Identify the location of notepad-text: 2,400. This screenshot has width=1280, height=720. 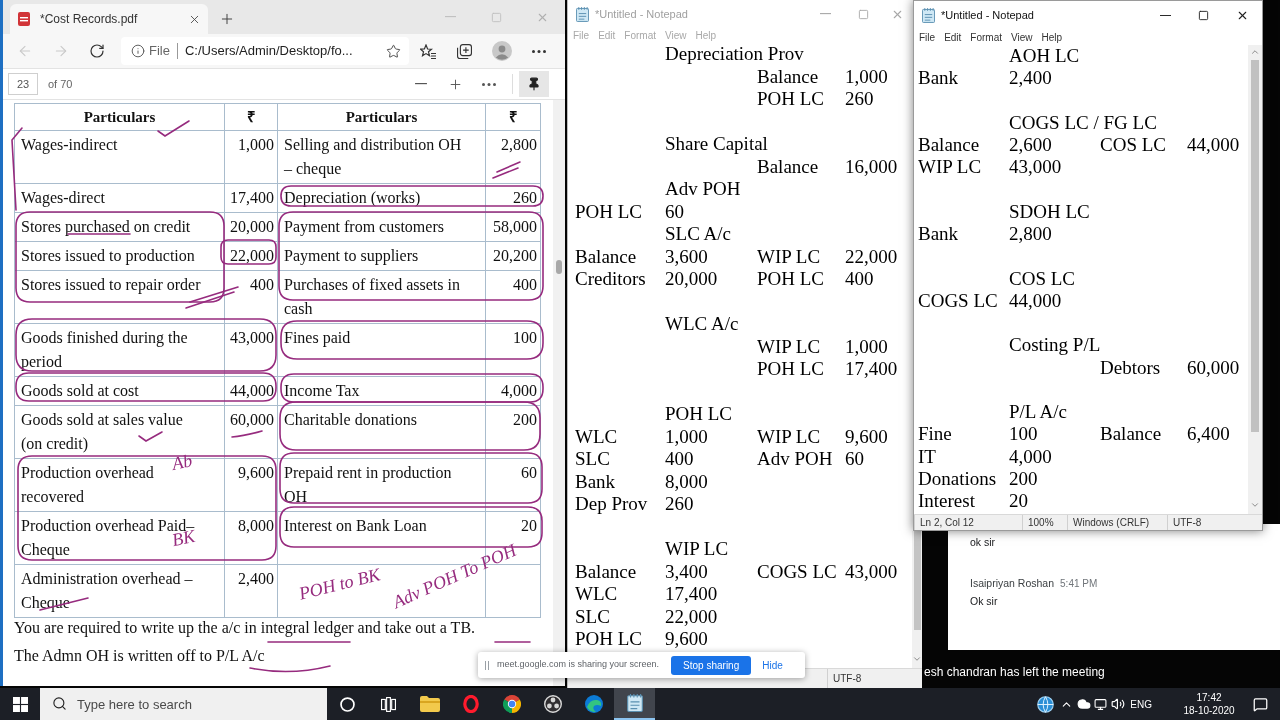
(1030, 78).